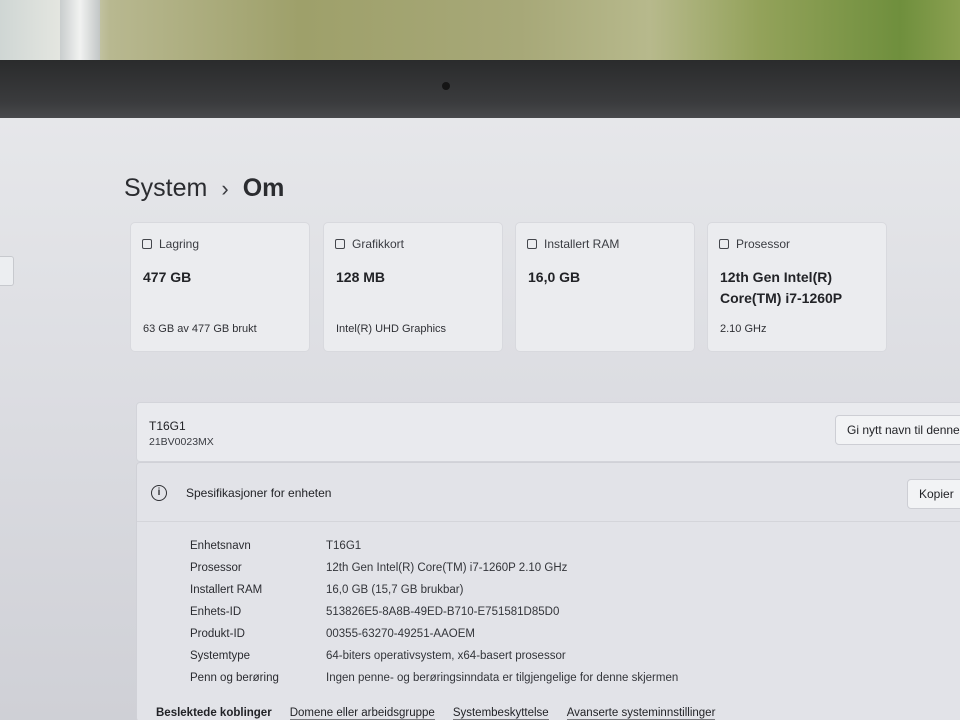 This screenshot has height=720, width=960. I want to click on advanced-system-settings-link: Avanserte systeminnstillinger, so click(641, 713).